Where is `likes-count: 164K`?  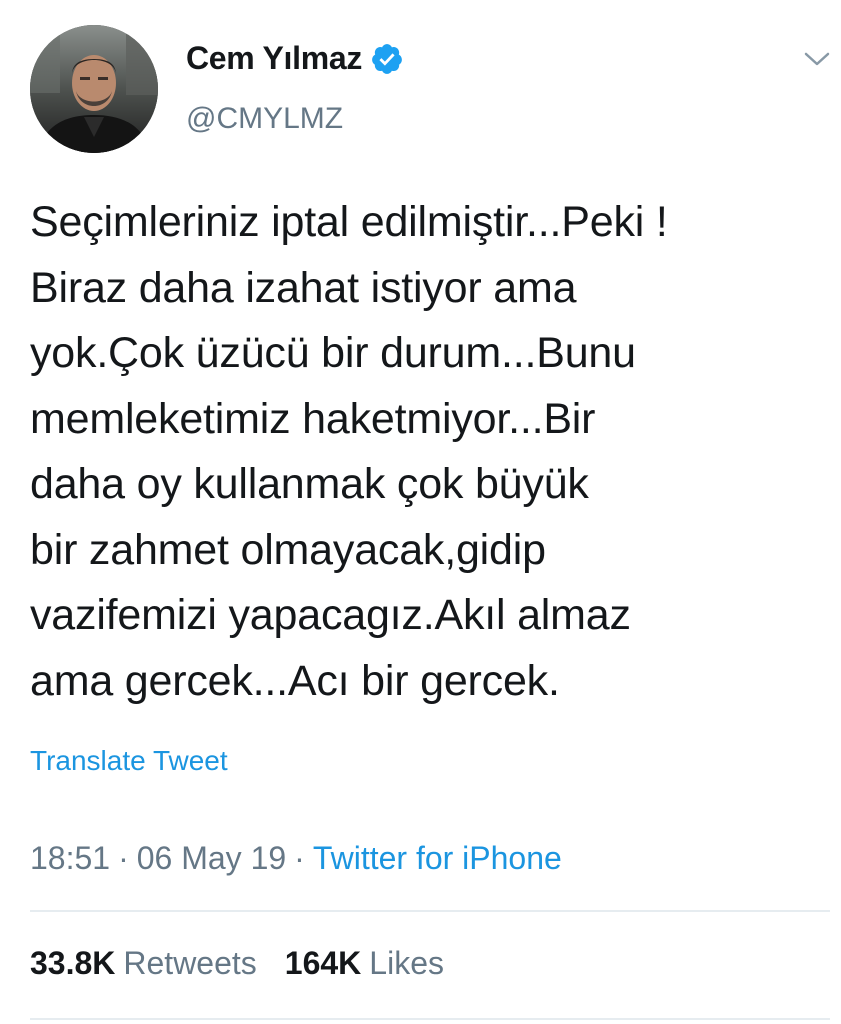
likes-count: 164K is located at coordinates (323, 963).